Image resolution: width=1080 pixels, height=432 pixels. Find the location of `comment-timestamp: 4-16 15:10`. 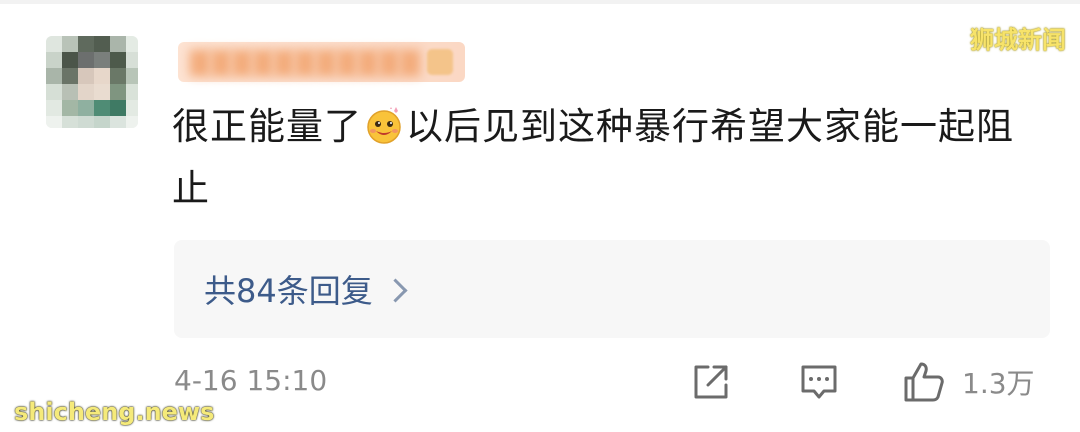

comment-timestamp: 4-16 15:10 is located at coordinates (251, 380).